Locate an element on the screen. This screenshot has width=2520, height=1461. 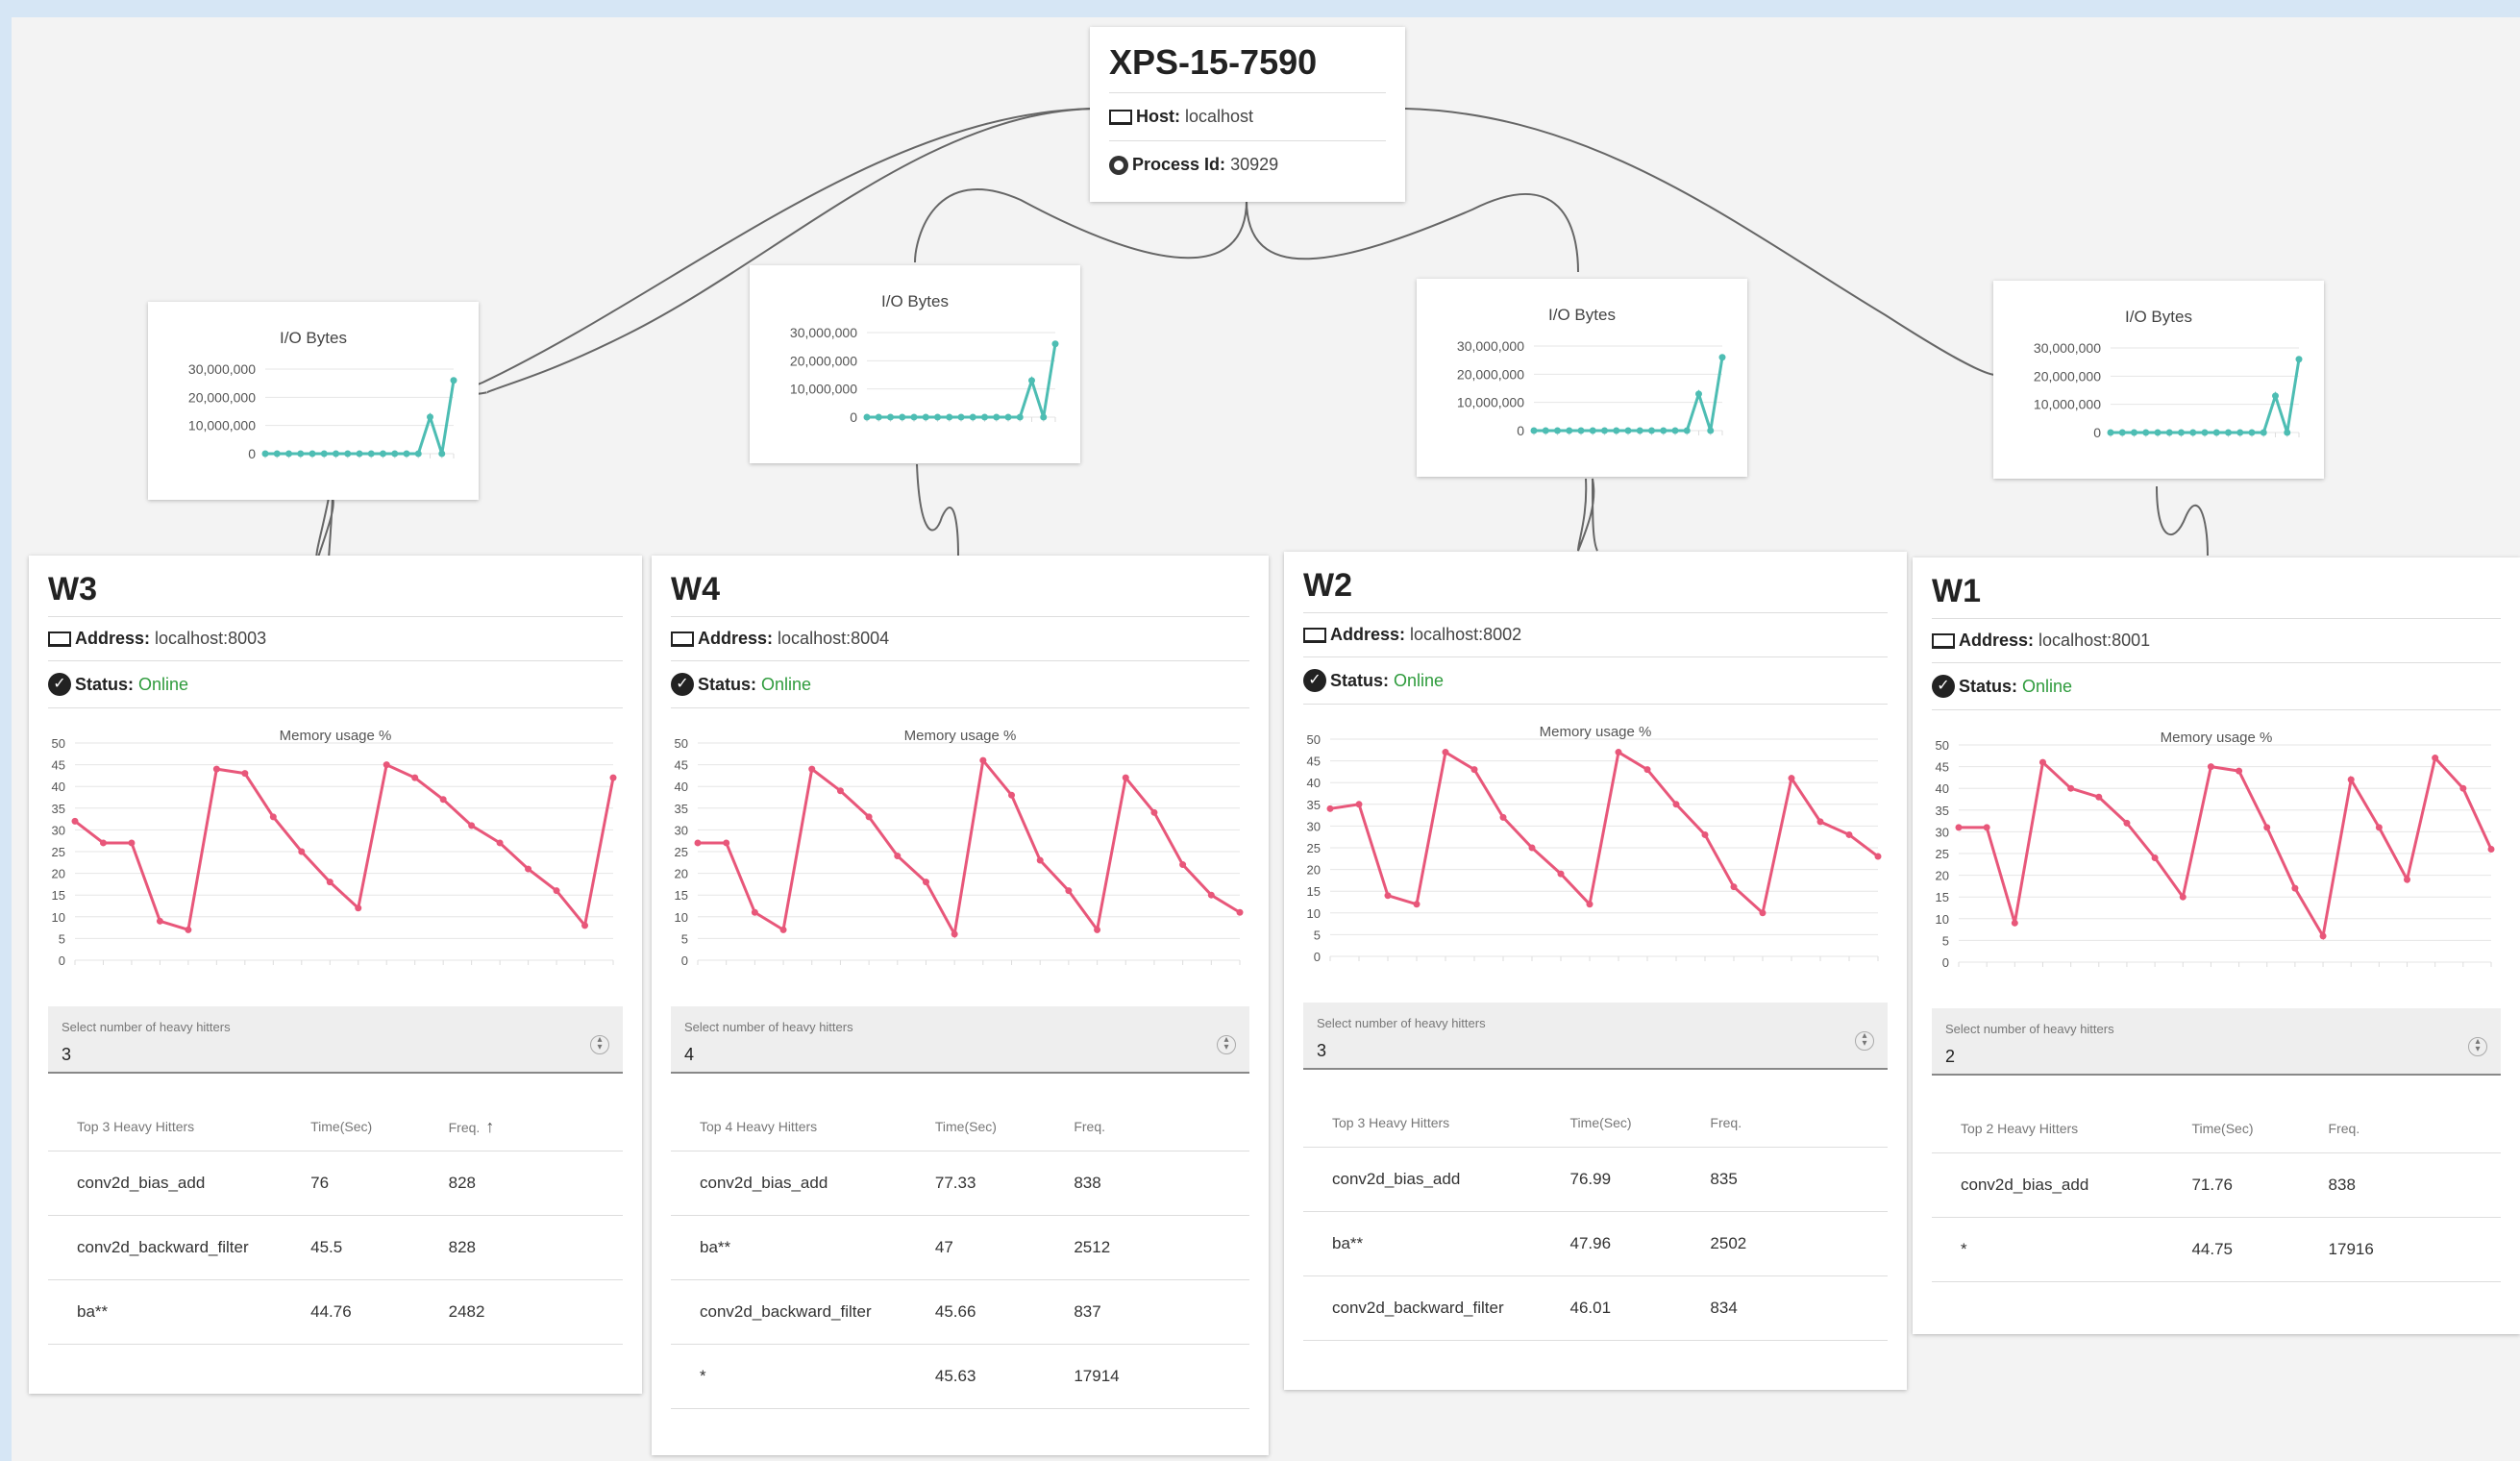
stepper-value: 4 is located at coordinates (689, 1055).